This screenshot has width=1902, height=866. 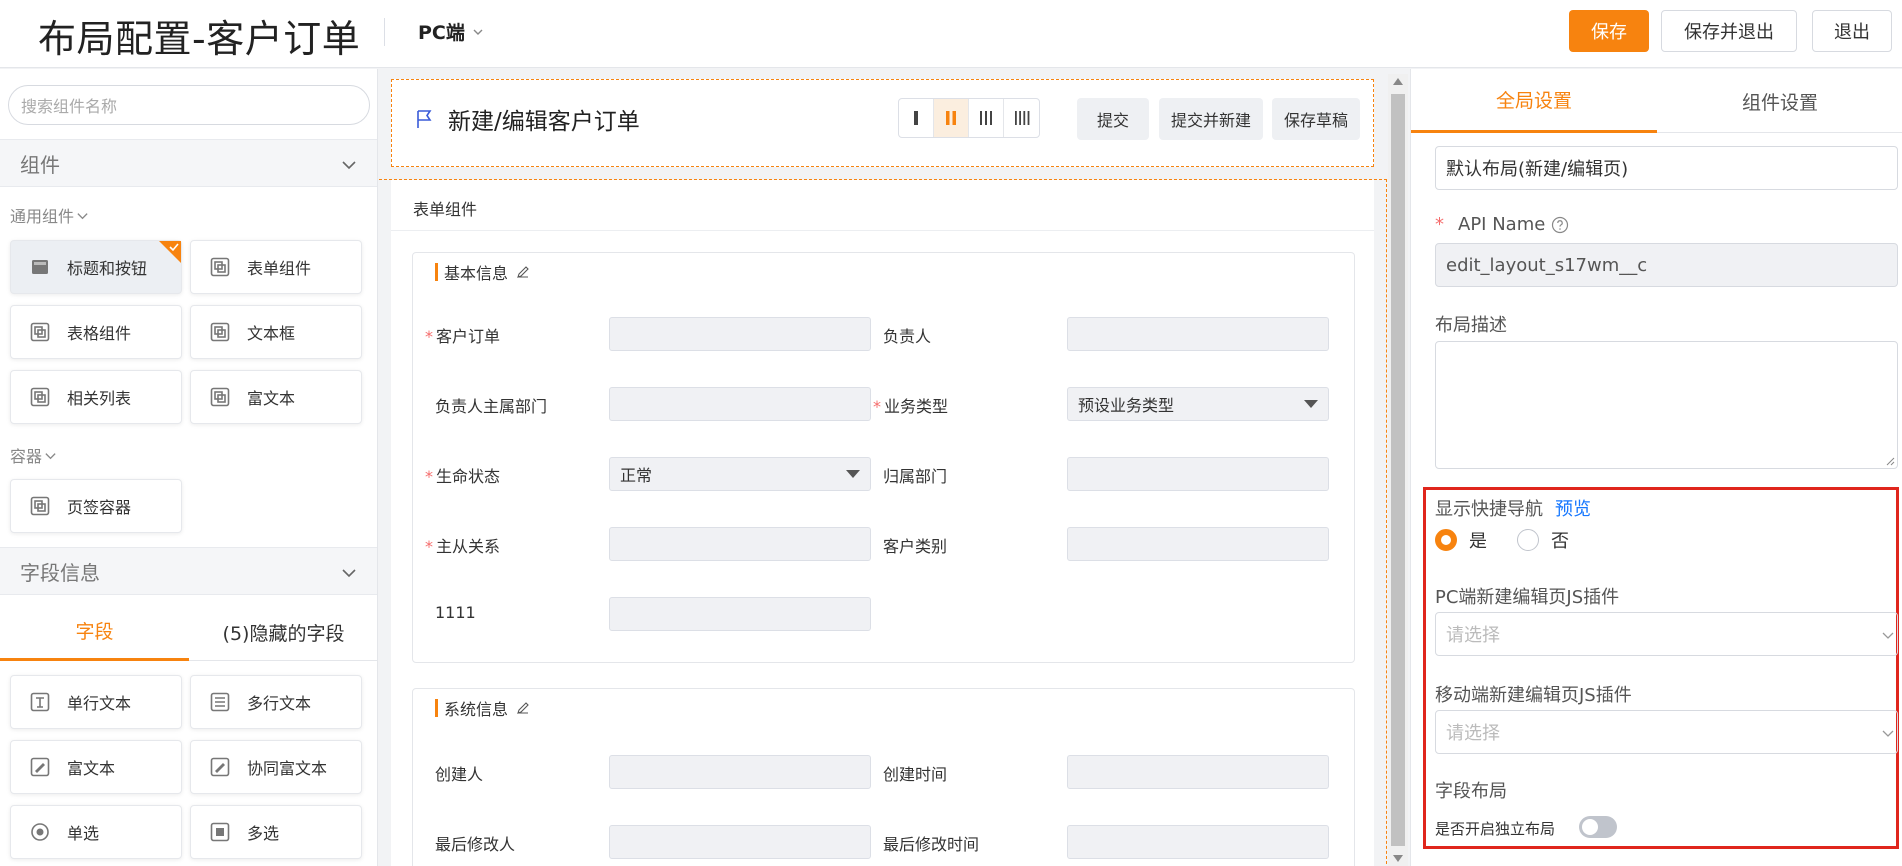 I want to click on preview-link: 预览, so click(x=1573, y=508).